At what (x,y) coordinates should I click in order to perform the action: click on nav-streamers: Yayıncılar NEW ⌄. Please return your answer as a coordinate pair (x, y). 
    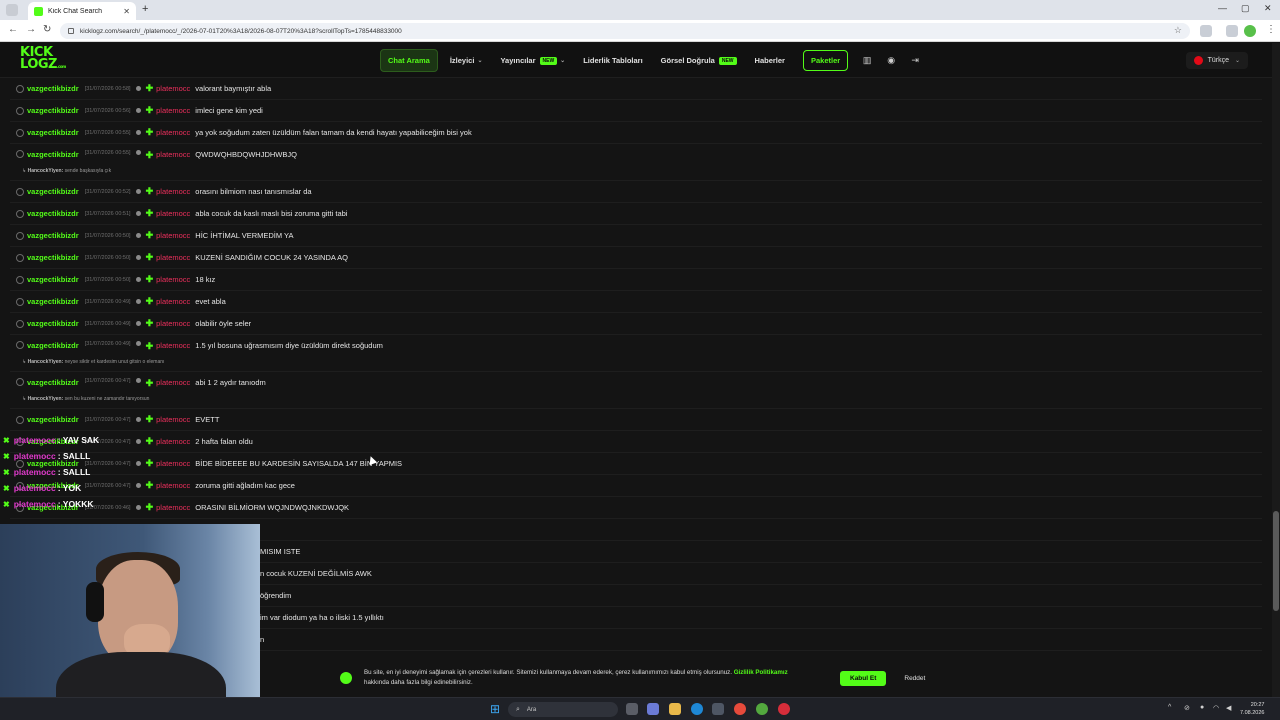
    Looking at the image, I should click on (532, 60).